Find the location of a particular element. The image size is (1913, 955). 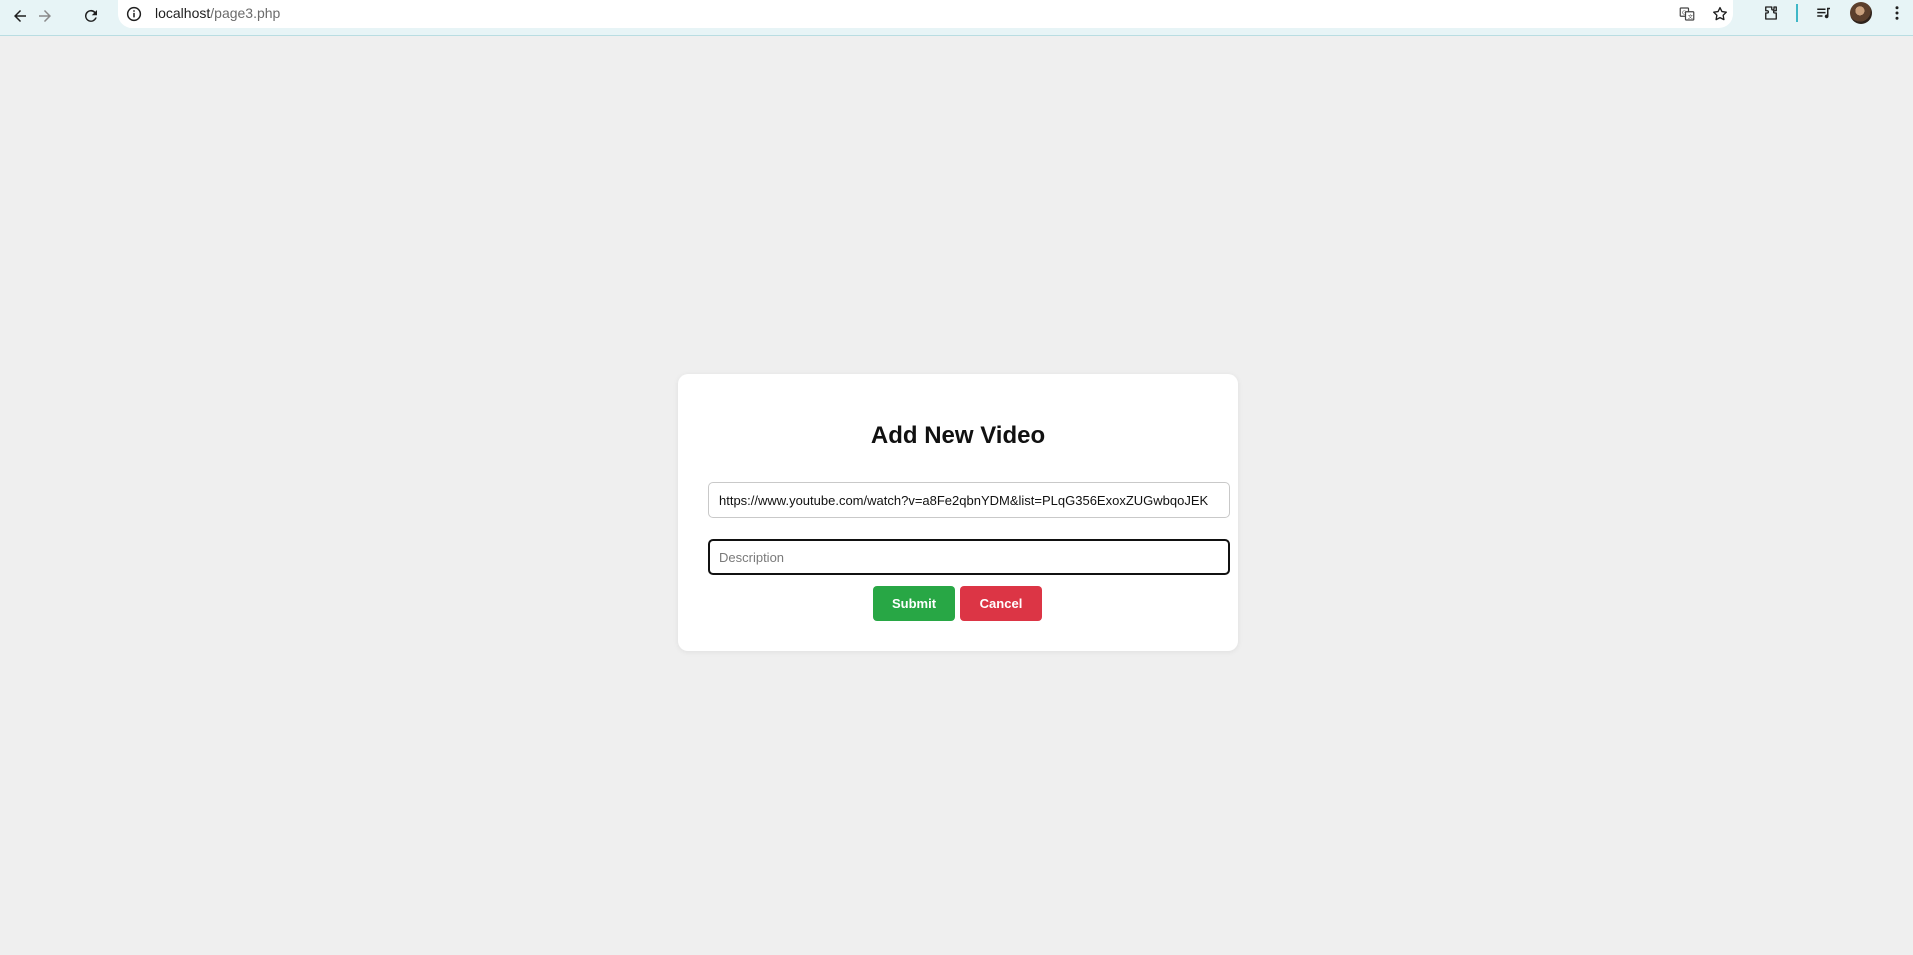

svg-text: G is located at coordinates (1684, 13).